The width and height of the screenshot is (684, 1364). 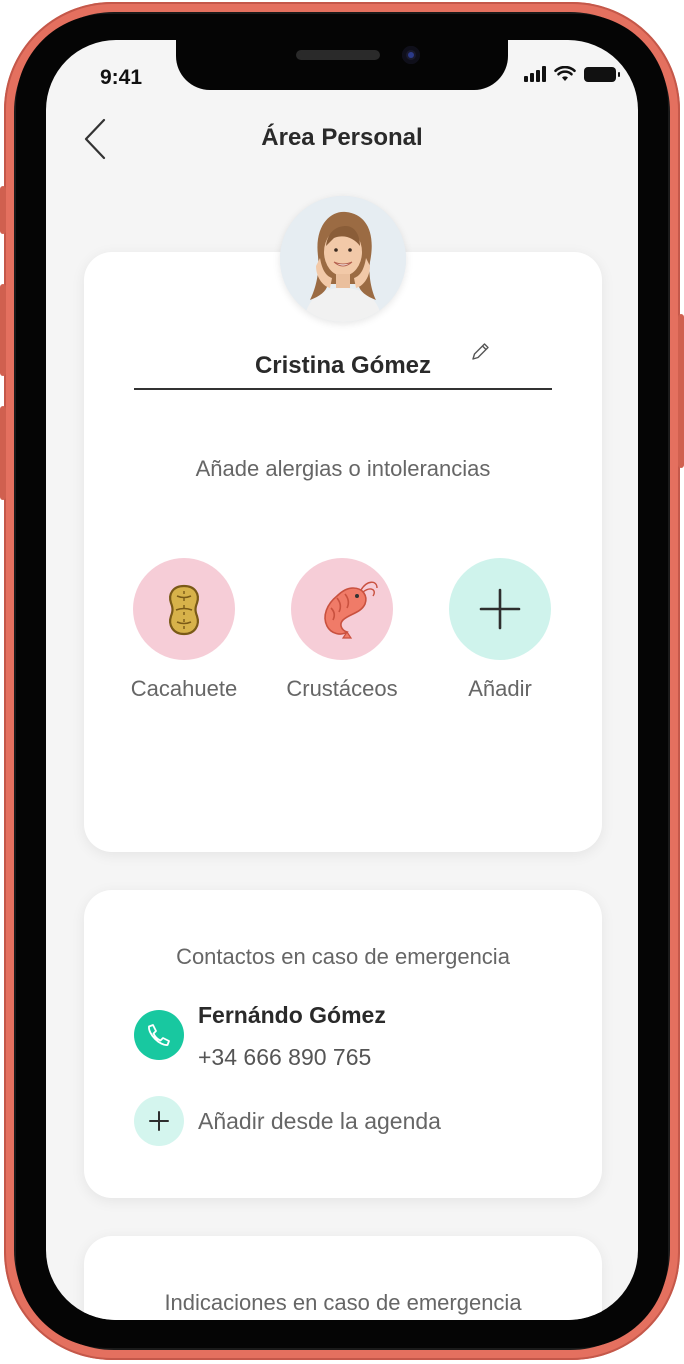 What do you see at coordinates (292, 1015) in the screenshot?
I see `contact-name: Fernándo Gómez` at bounding box center [292, 1015].